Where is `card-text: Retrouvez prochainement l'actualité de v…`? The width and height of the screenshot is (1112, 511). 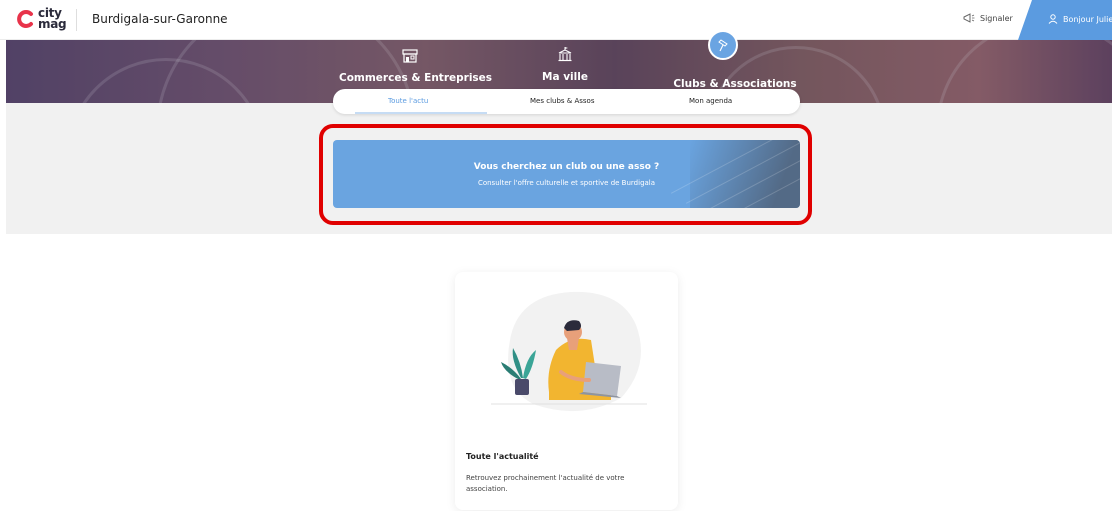
card-text: Retrouvez prochainement l'actualité de v… is located at coordinates (545, 483).